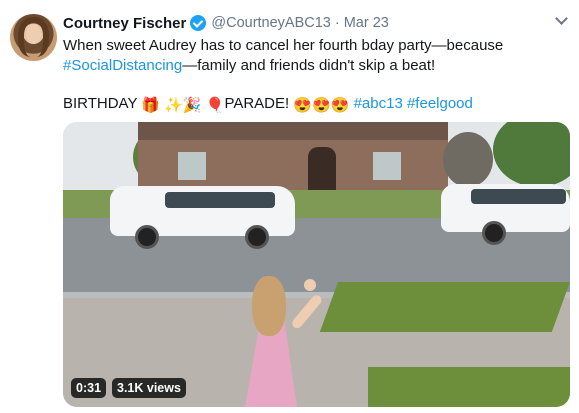 The image size is (579, 413). Describe the element at coordinates (505, 208) in the screenshot. I see `video-white-suv-right` at that location.